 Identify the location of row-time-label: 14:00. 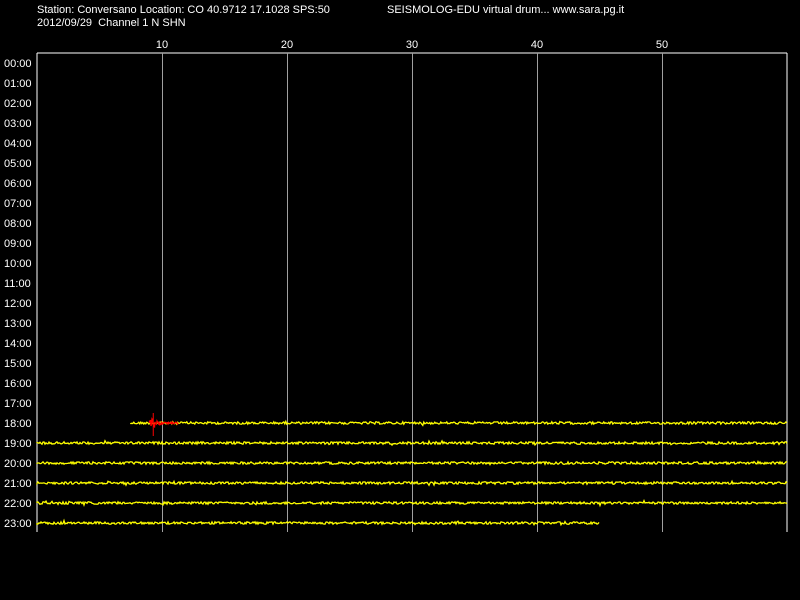
(18, 344).